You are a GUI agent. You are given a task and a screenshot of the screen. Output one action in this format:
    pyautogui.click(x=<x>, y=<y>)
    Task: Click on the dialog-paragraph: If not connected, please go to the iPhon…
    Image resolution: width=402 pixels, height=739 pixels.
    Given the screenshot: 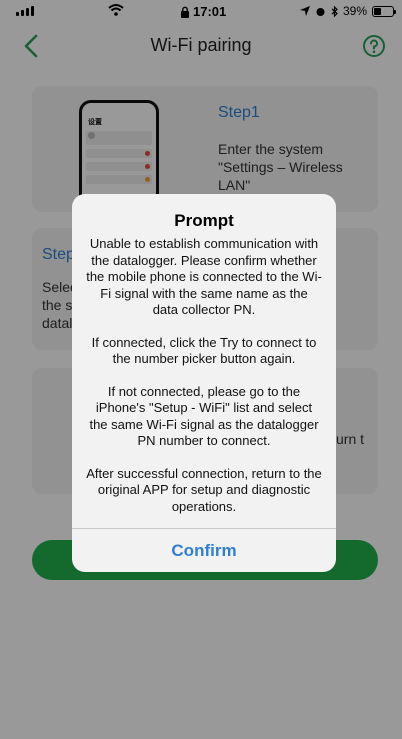 What is the action you would take?
    pyautogui.click(x=204, y=416)
    